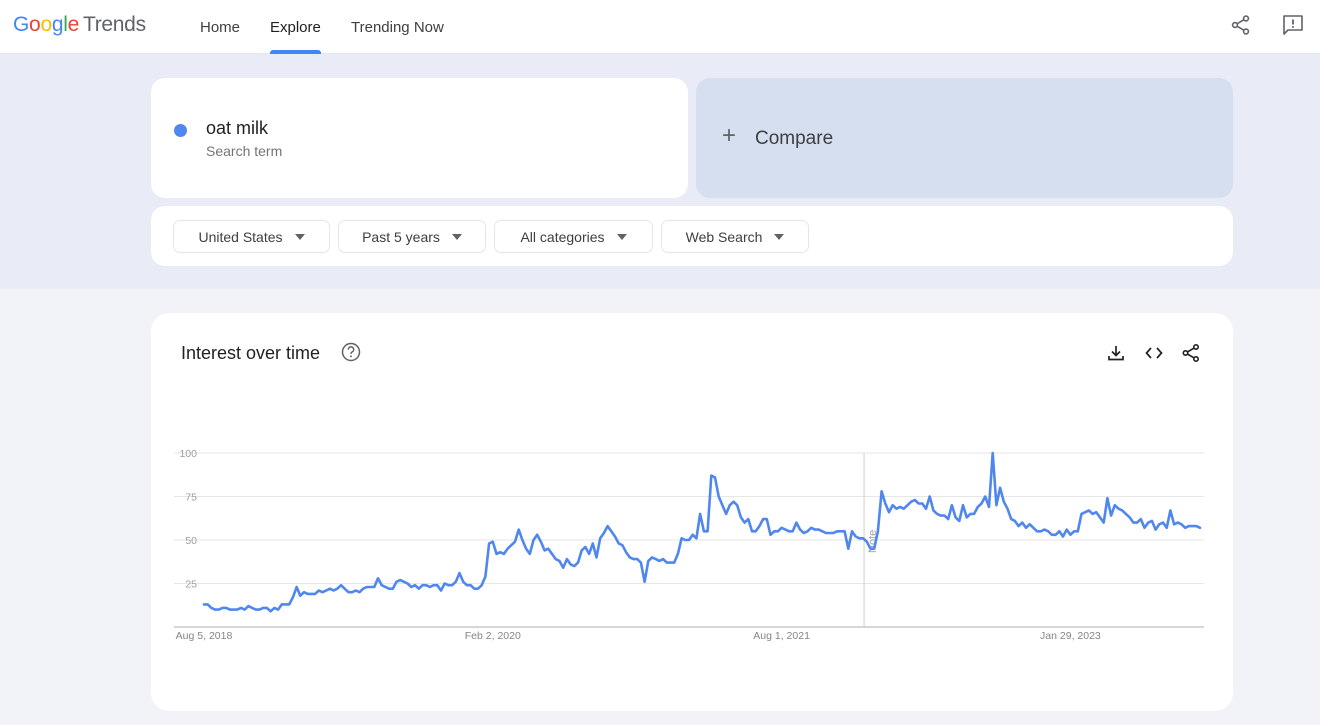 The image size is (1320, 725). What do you see at coordinates (562, 236) in the screenshot?
I see `filter-category-label: All categories` at bounding box center [562, 236].